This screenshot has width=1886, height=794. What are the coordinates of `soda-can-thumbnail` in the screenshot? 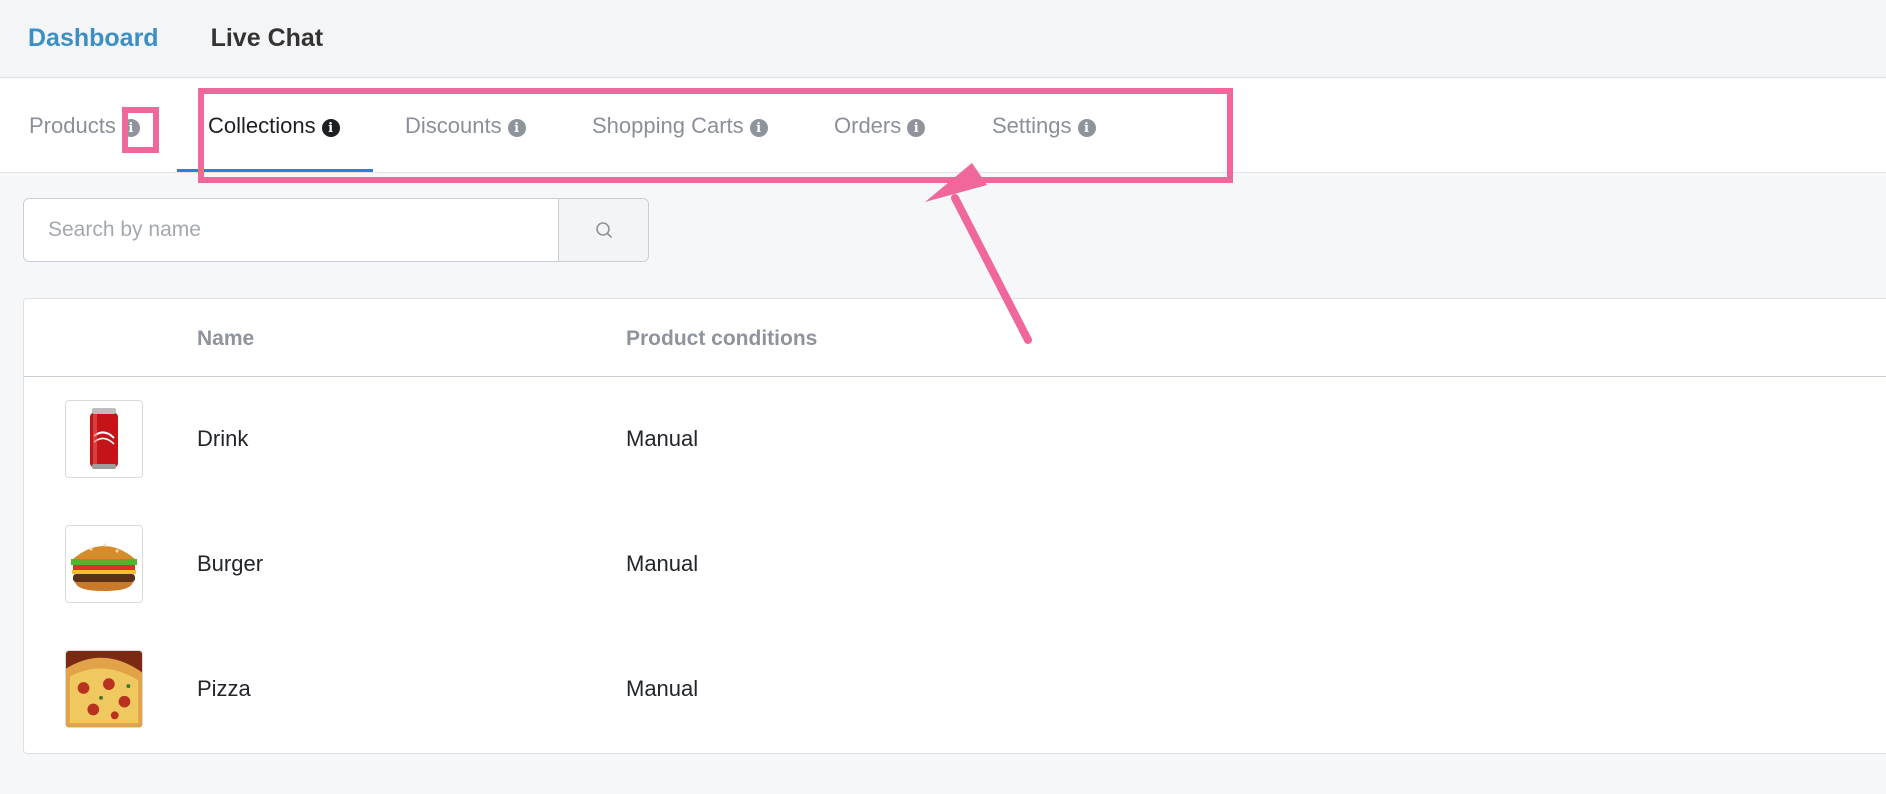 It's located at (104, 439).